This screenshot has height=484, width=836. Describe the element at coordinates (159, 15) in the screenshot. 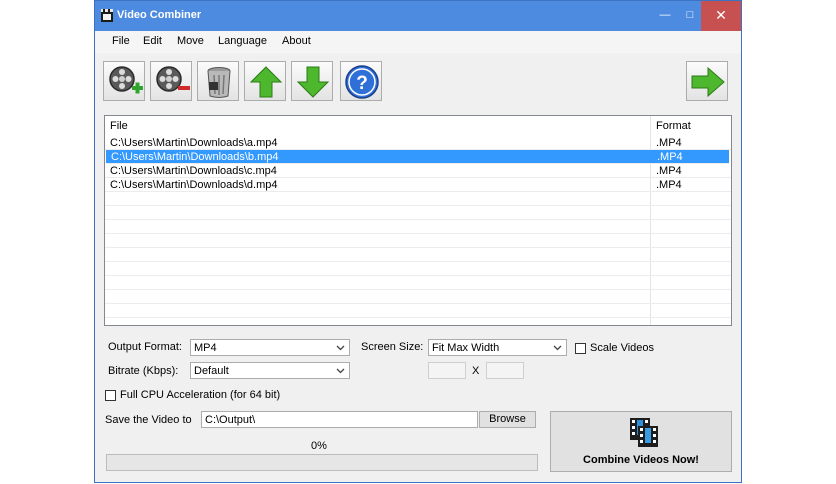

I see `window-title: Video Combiner` at that location.